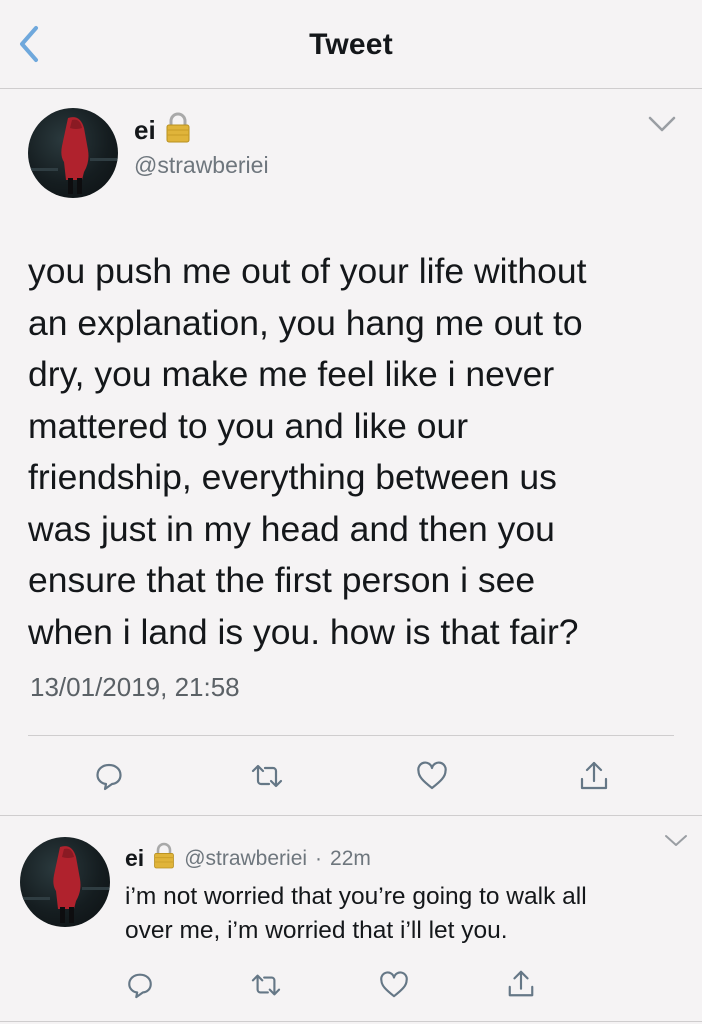 The height and width of the screenshot is (1024, 702). I want to click on nav-bar: Tweet, so click(351, 44).